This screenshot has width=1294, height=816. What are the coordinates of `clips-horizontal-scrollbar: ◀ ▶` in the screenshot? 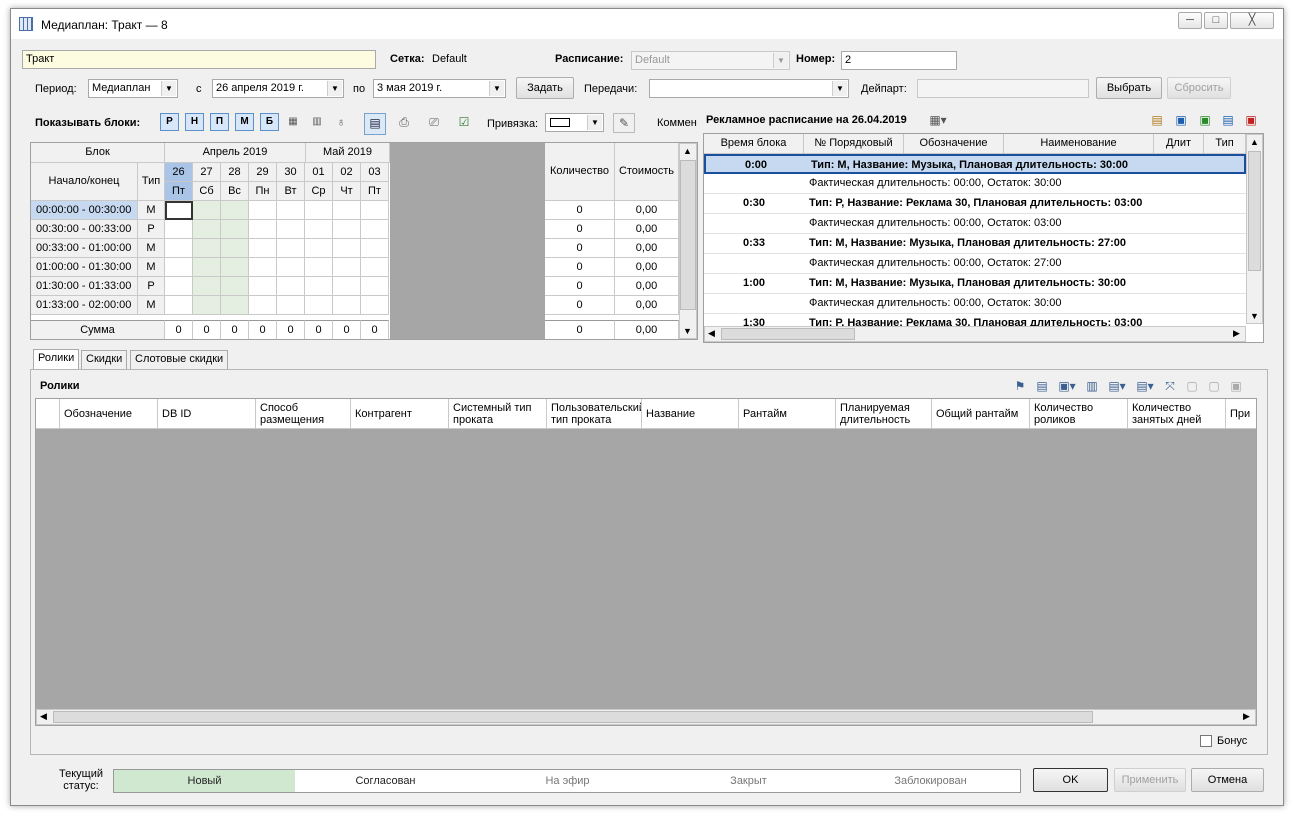 It's located at (646, 717).